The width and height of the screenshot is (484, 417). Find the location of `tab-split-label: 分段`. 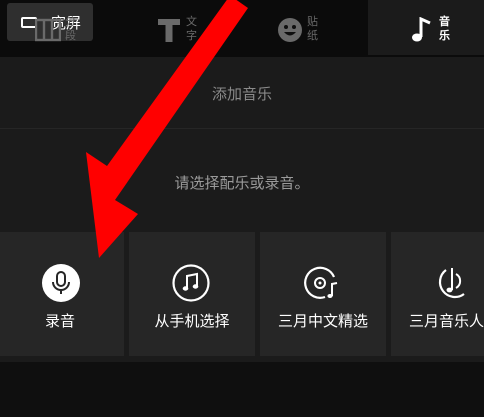

tab-split-label: 分段 is located at coordinates (70, 28).